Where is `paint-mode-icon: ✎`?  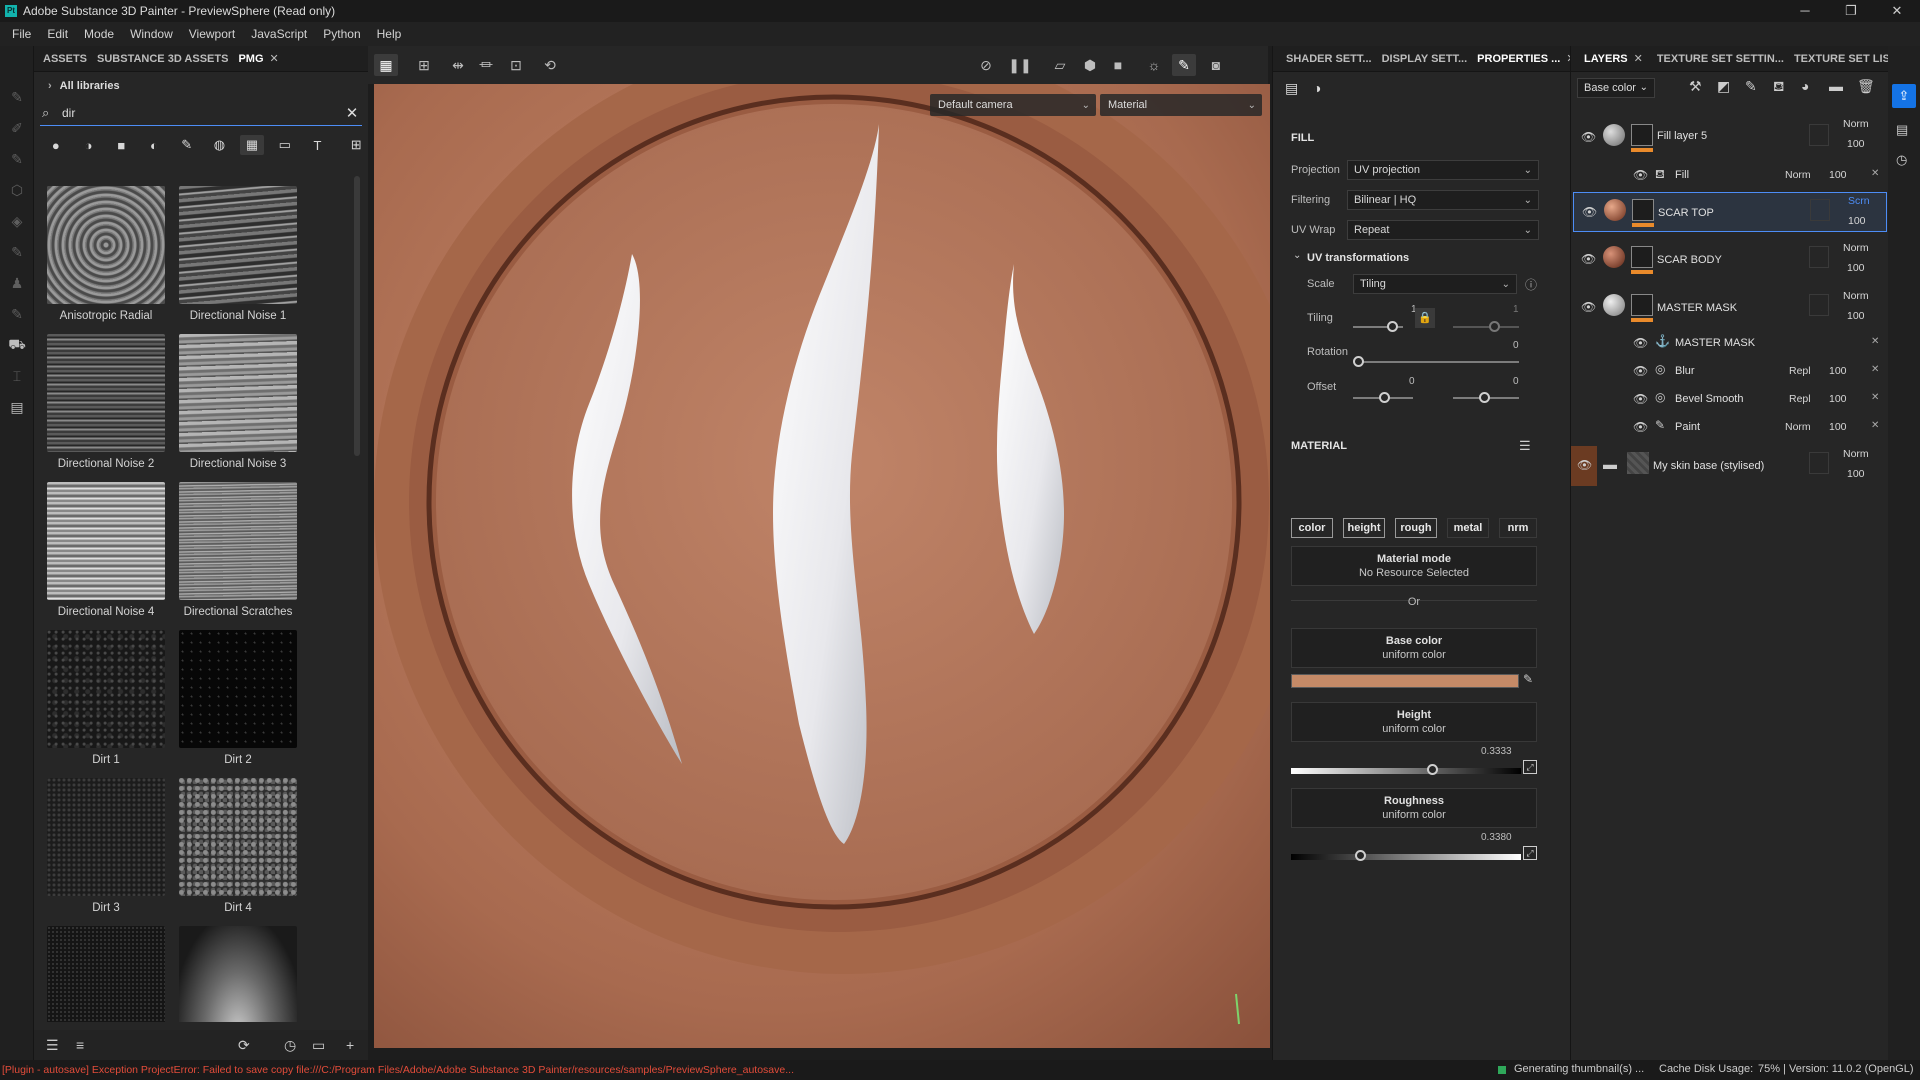
paint-mode-icon: ✎ is located at coordinates (1184, 65).